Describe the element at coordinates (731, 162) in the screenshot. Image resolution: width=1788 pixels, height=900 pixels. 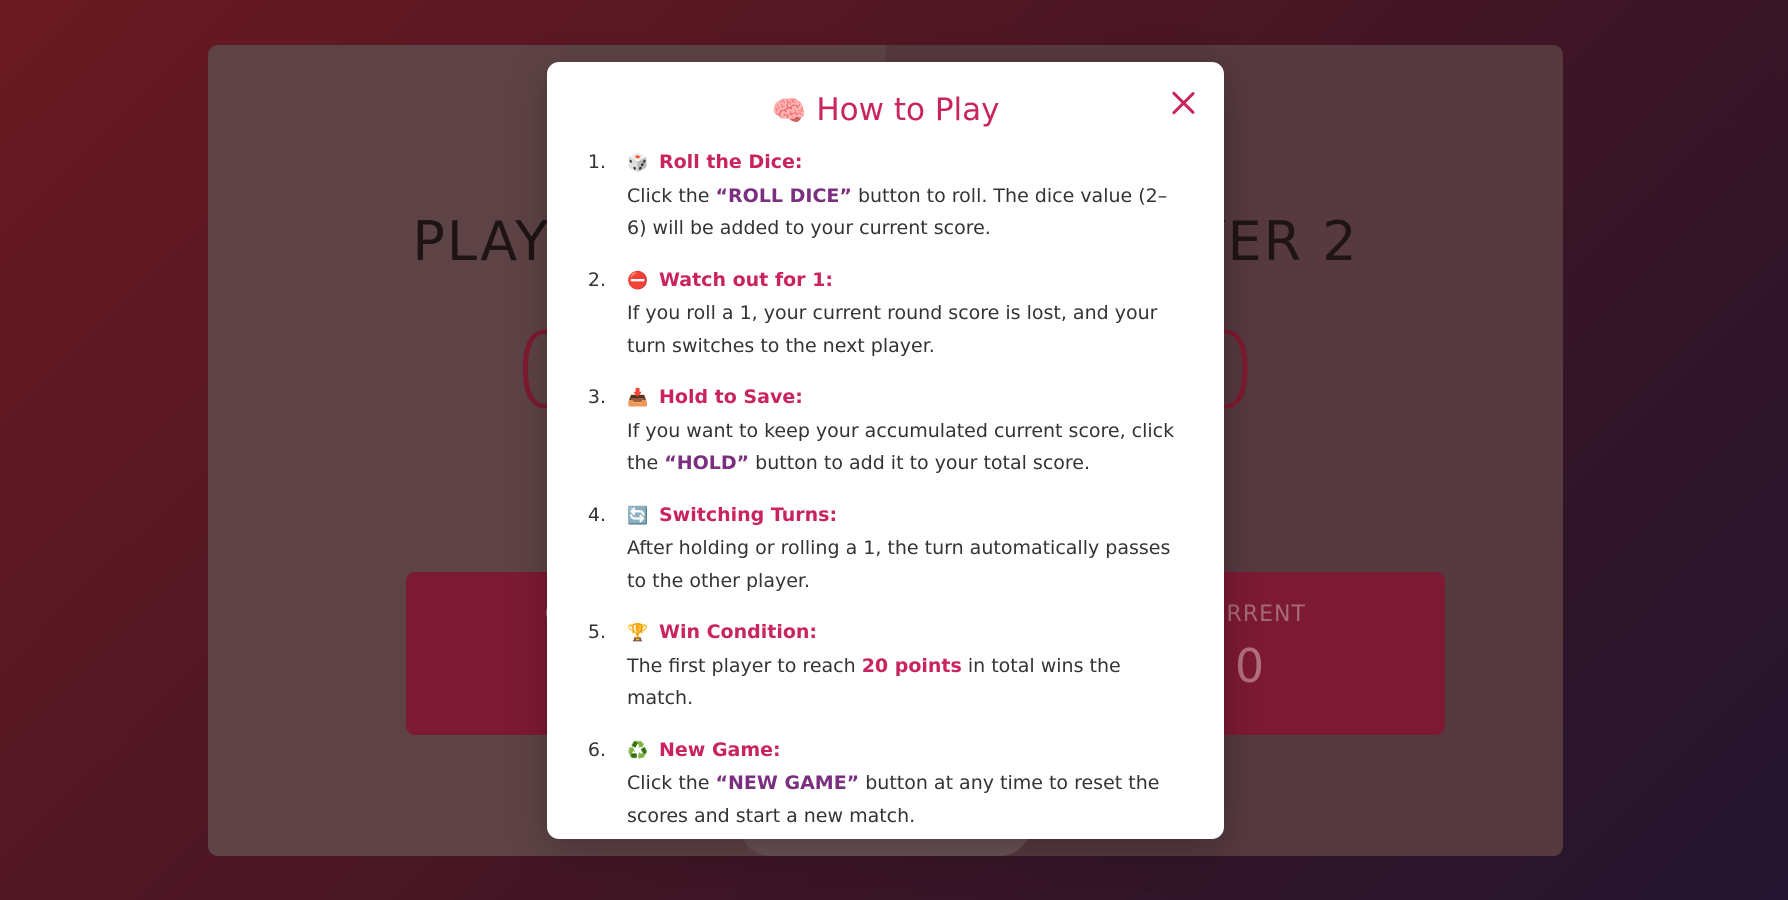
I see `step-title: Roll the Dice:` at that location.